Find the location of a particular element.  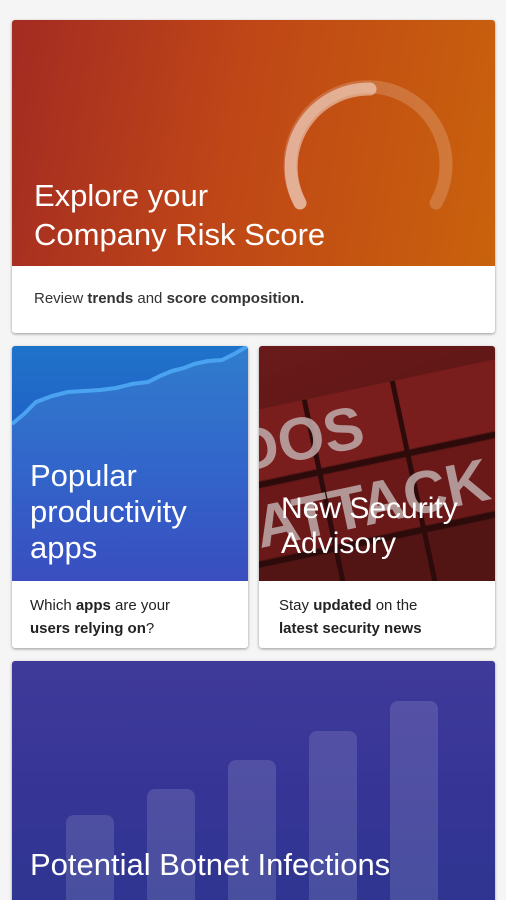

advisory-caption-line1: Stay updated on the is located at coordinates (350, 605).